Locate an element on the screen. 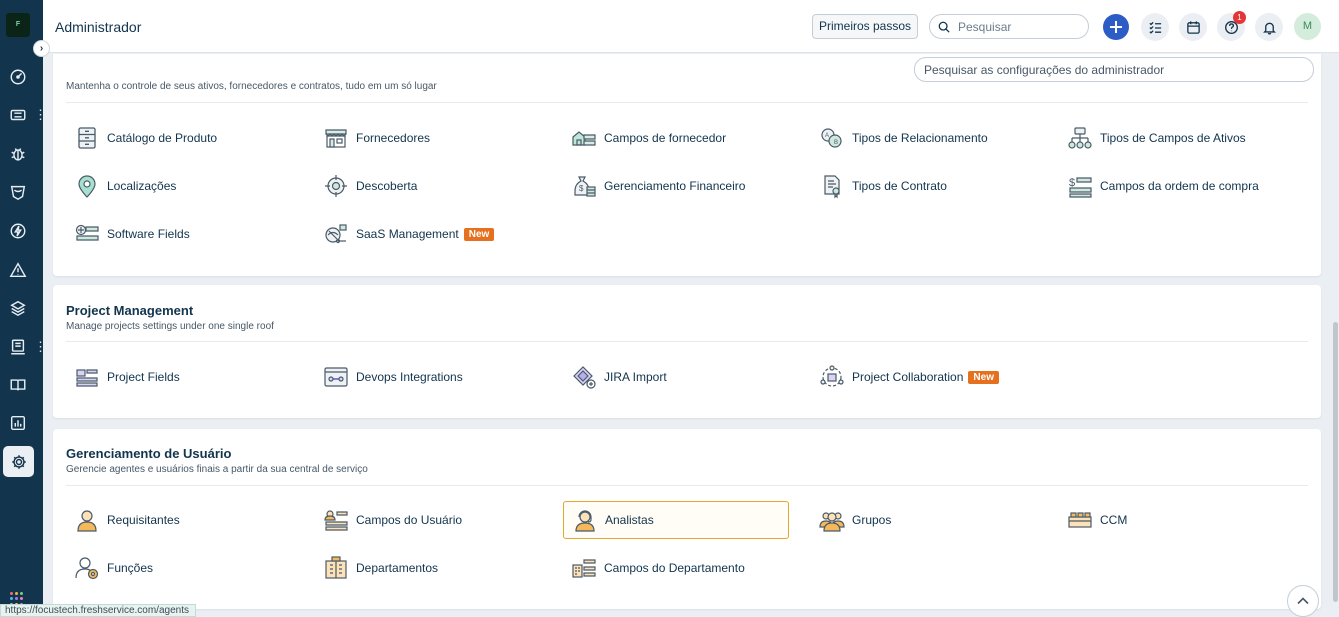 The width and height of the screenshot is (1339, 617). admin-item-saas-management: SaaS Management New is located at coordinates (427, 234).